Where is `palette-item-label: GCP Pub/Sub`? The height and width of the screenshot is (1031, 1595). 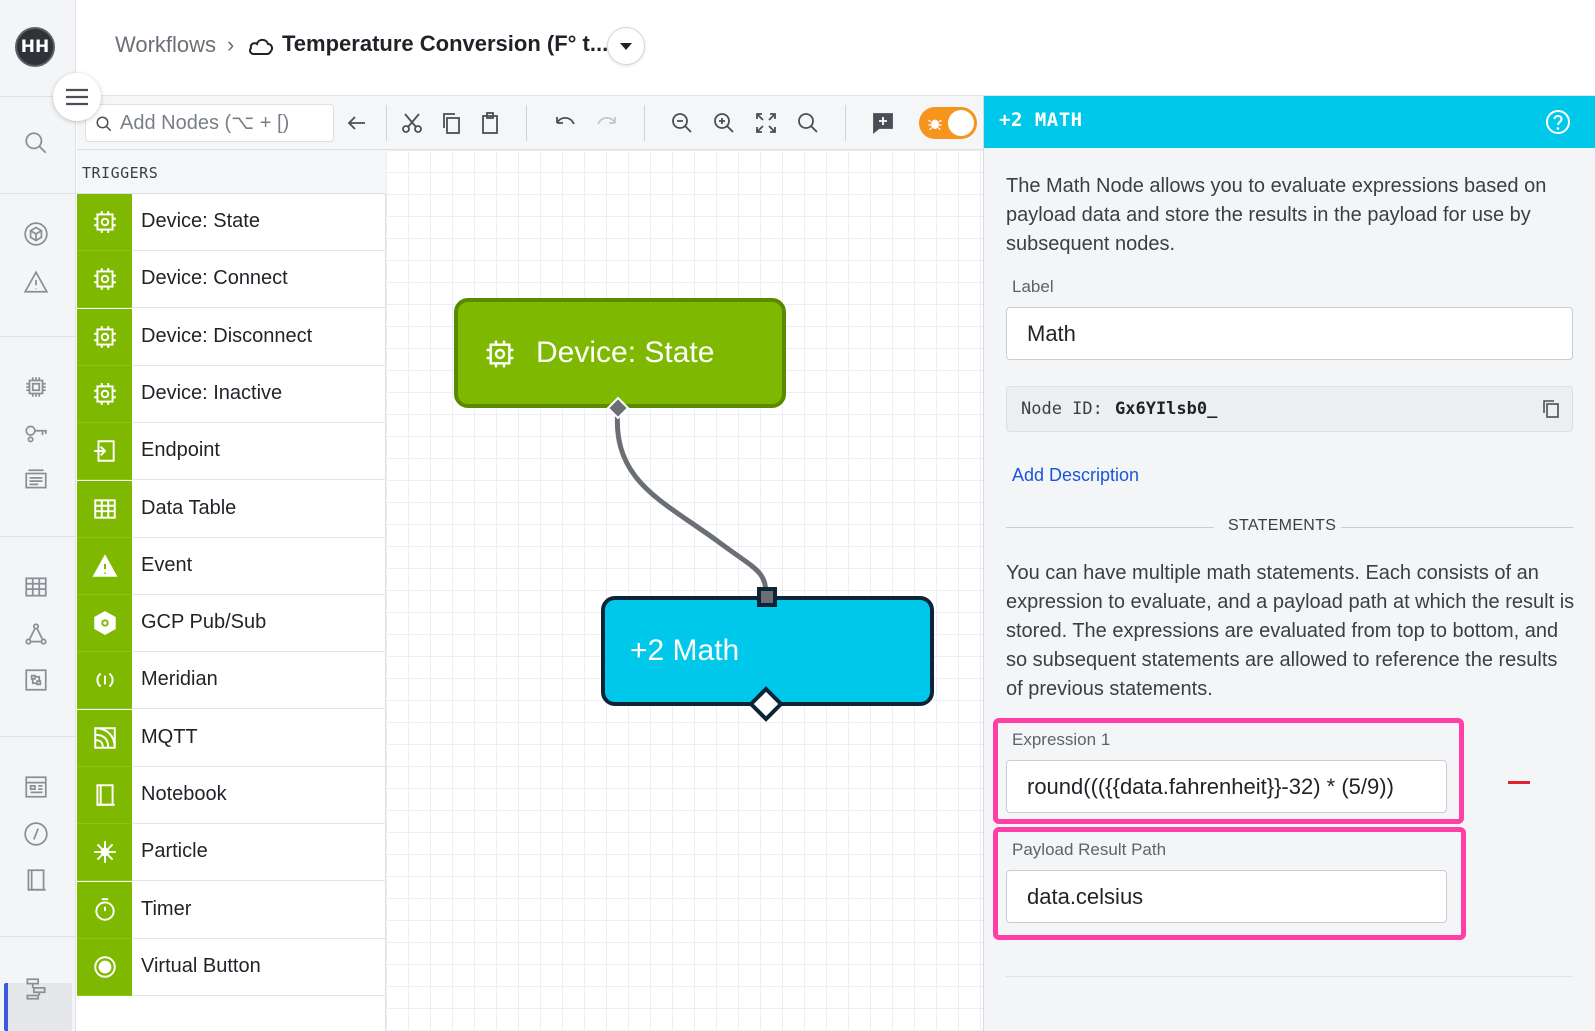
palette-item-label: GCP Pub/Sub is located at coordinates (204, 622).